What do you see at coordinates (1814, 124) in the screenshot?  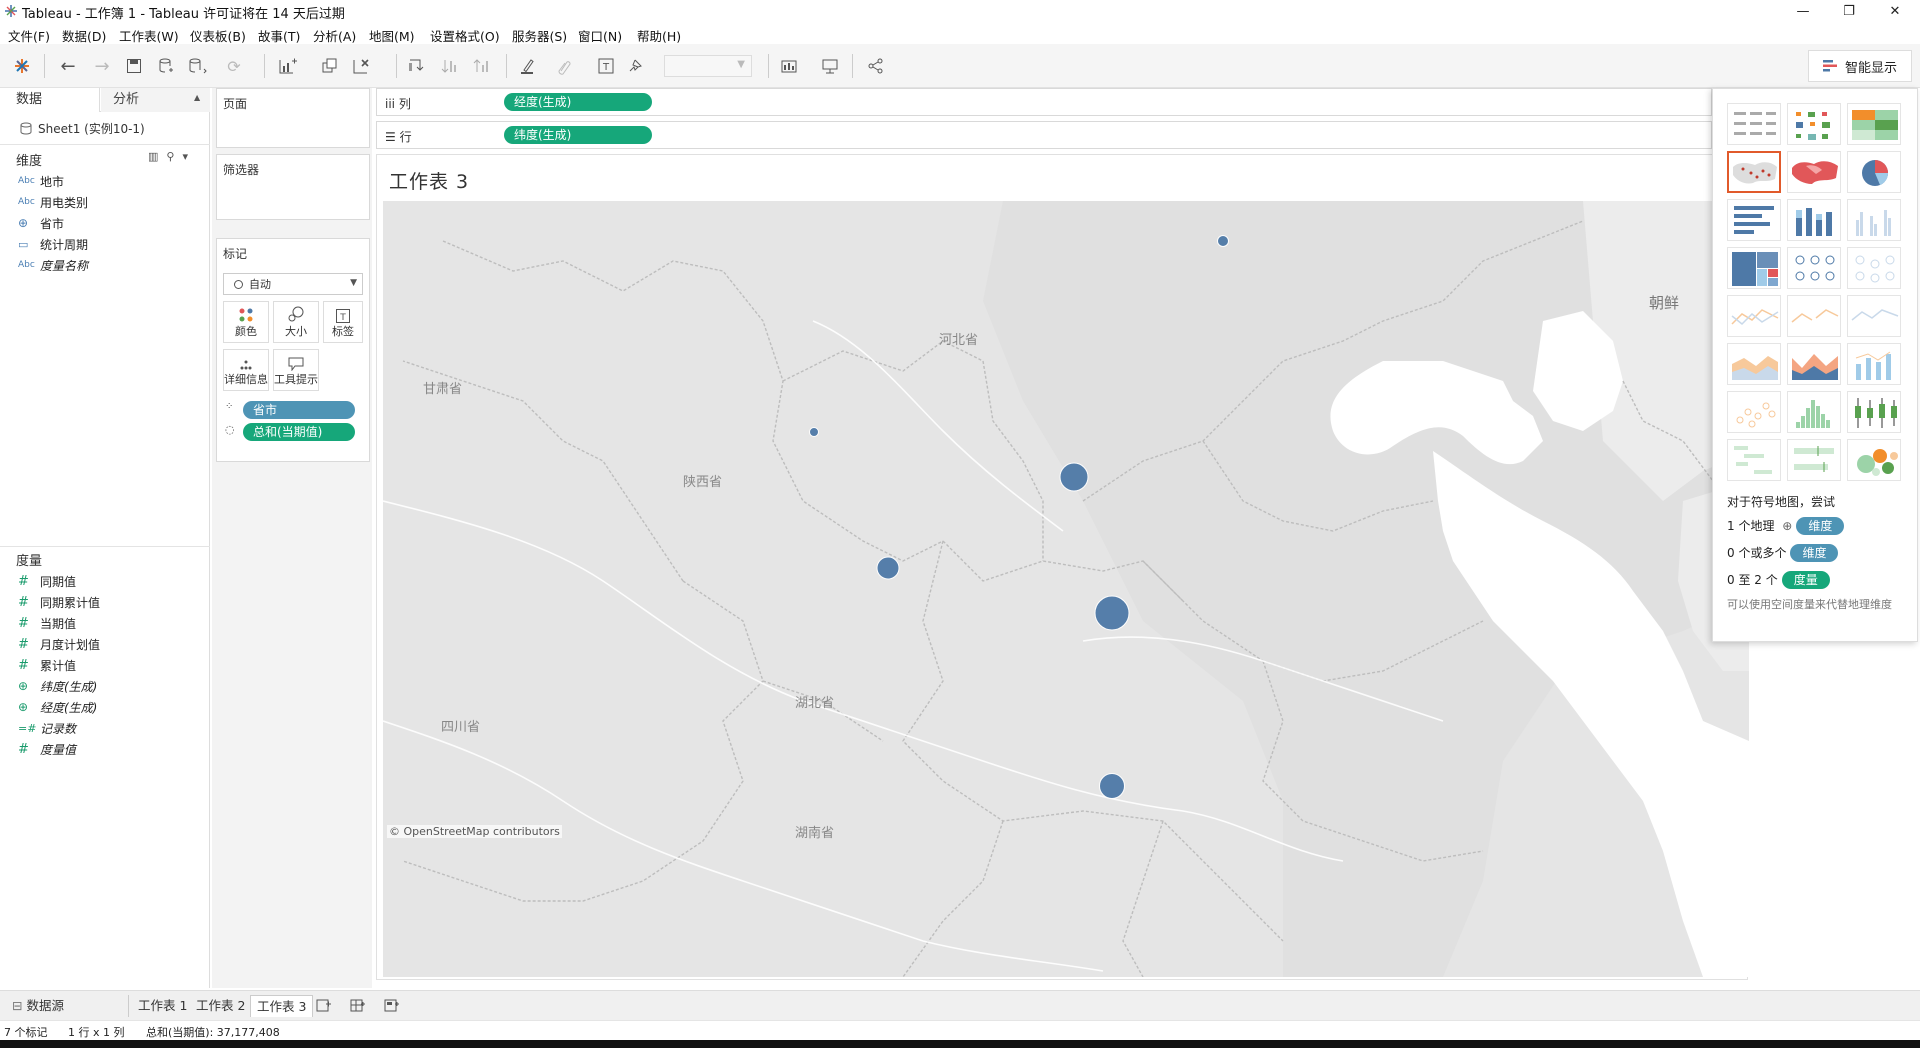 I see `chart-type-heat-map` at bounding box center [1814, 124].